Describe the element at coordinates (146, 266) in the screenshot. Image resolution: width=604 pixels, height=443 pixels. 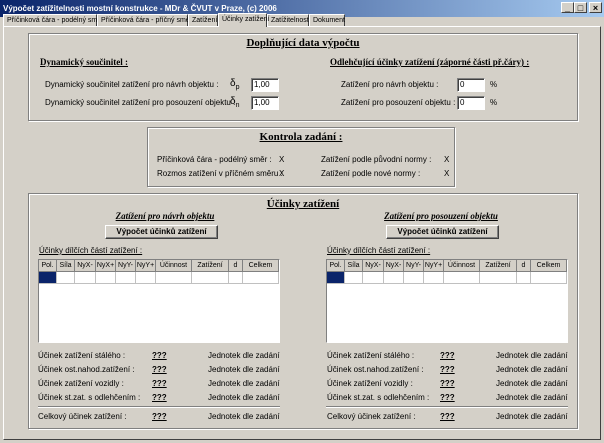
I see `grid-col-header: NyY+` at that location.